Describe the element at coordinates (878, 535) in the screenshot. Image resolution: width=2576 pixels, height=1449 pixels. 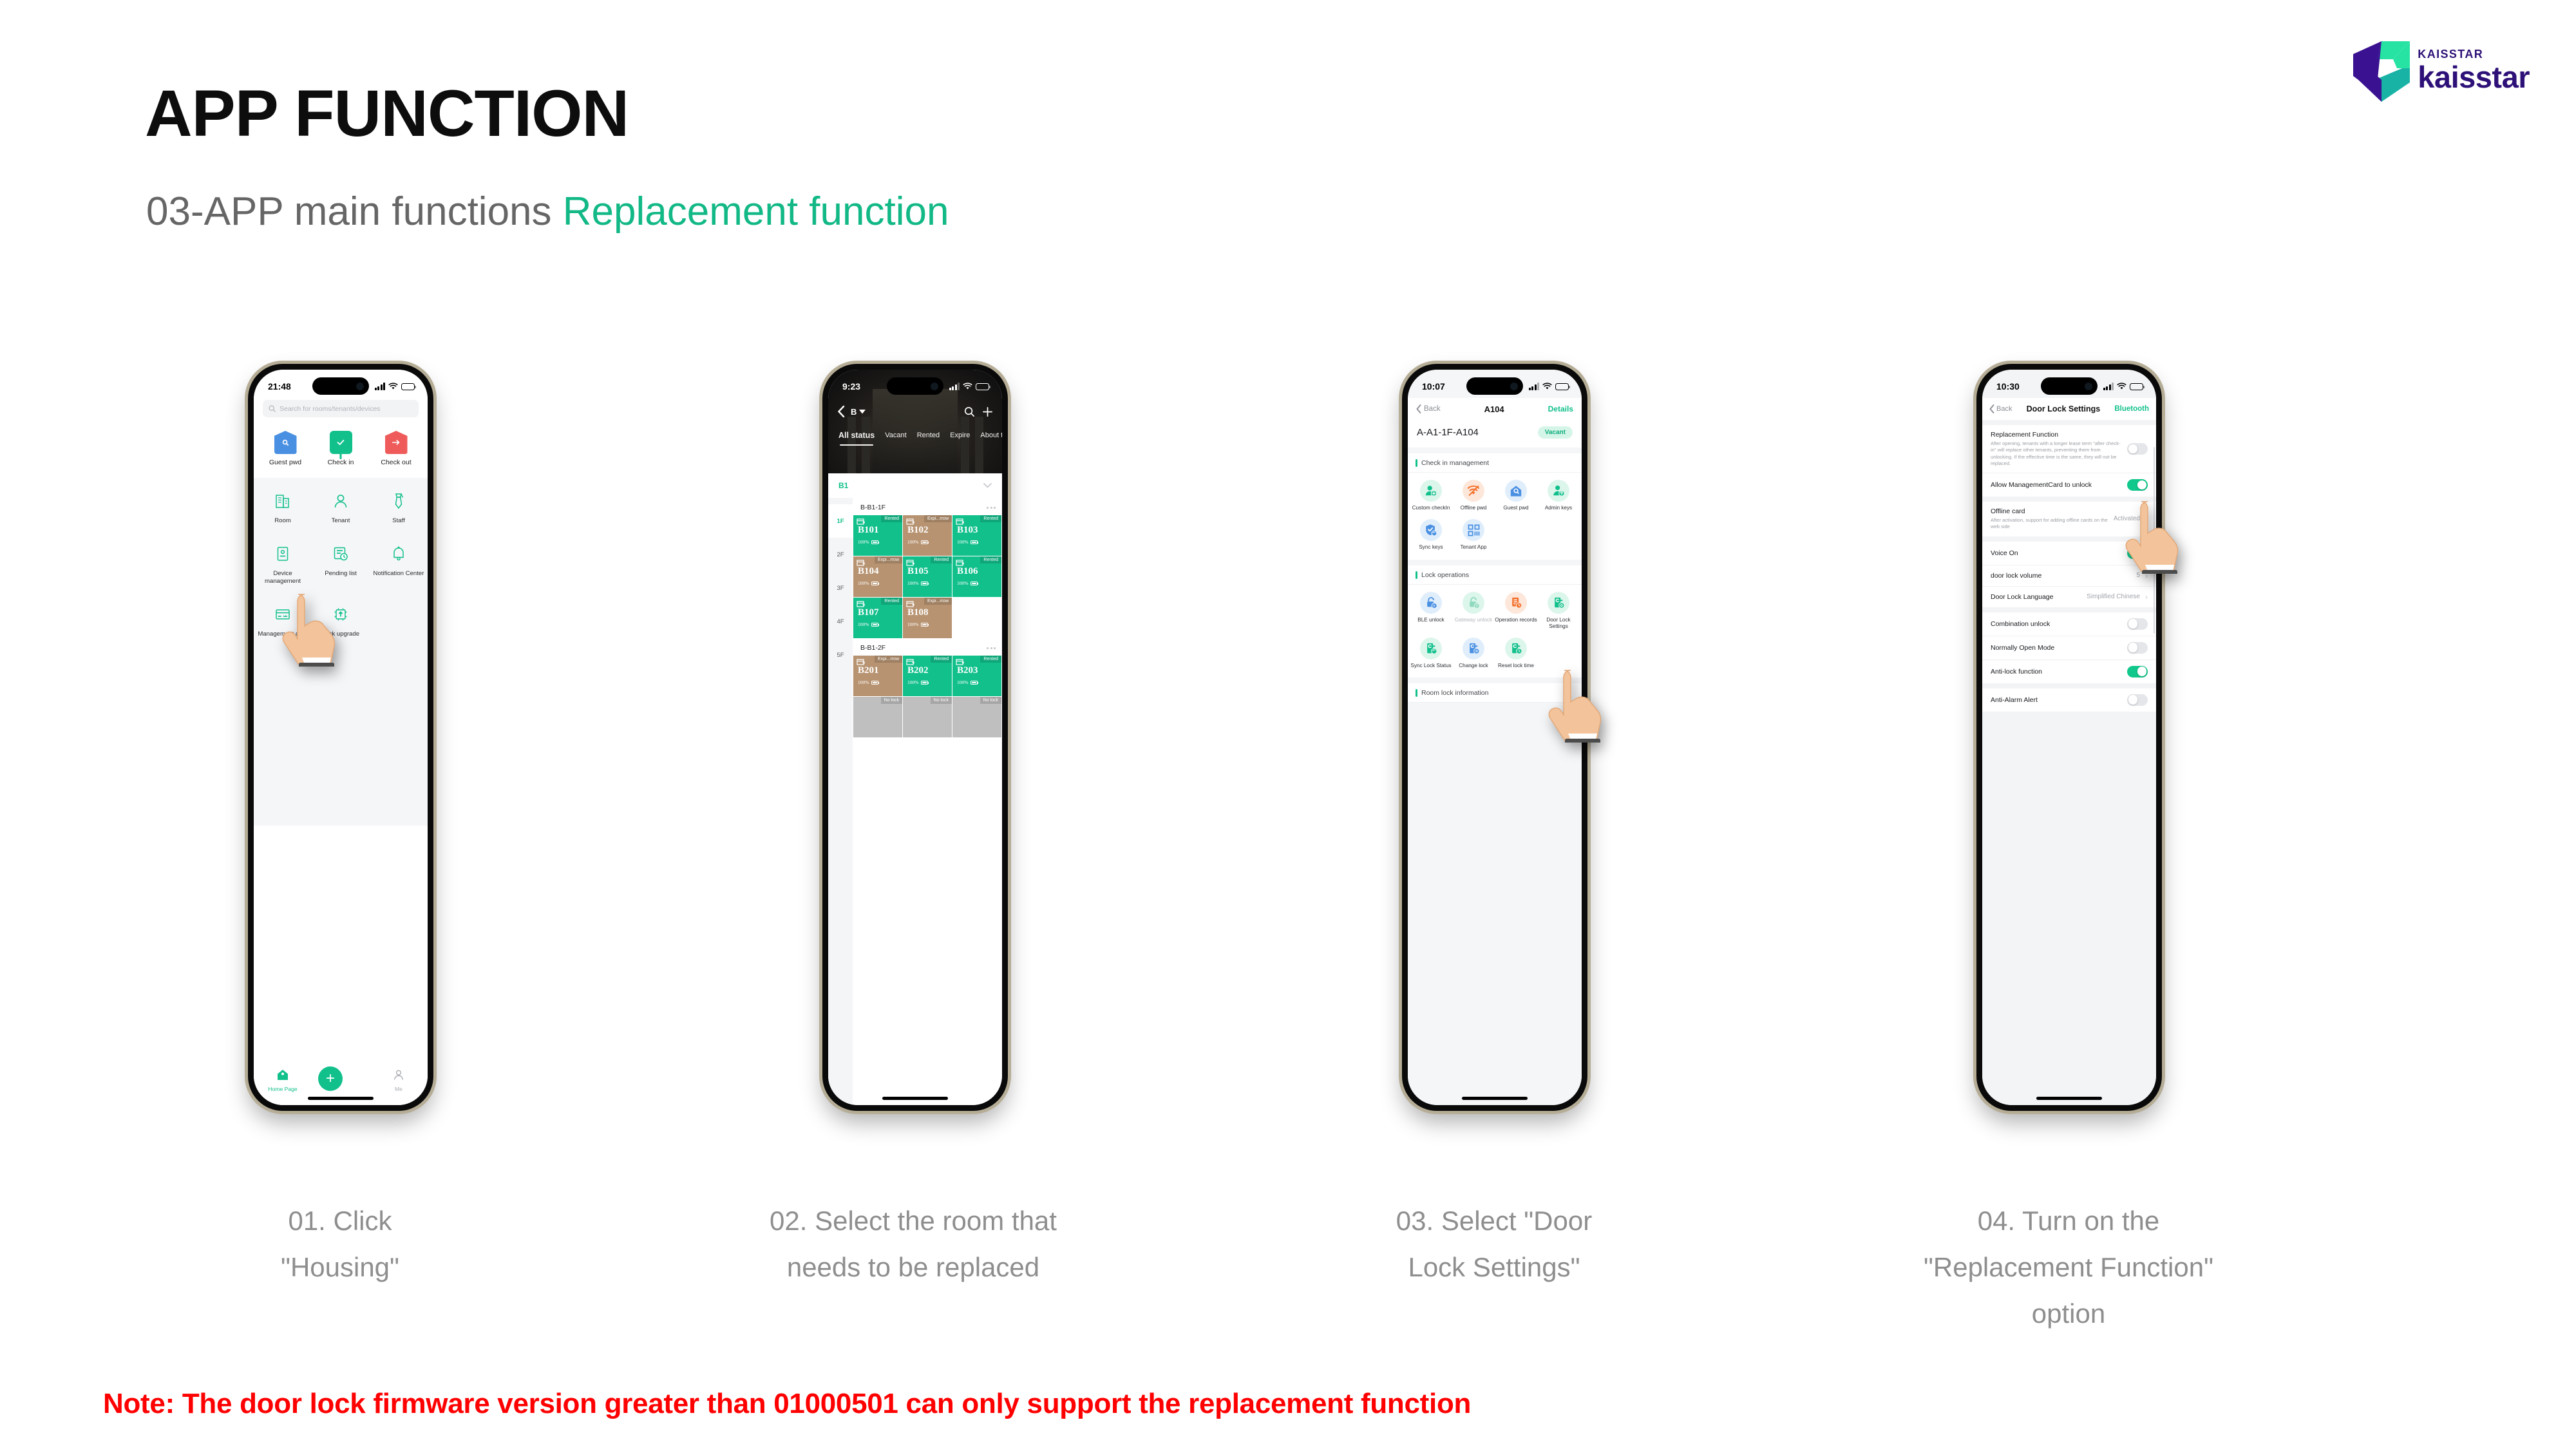
I see `room-card: Rented B101 100%` at that location.